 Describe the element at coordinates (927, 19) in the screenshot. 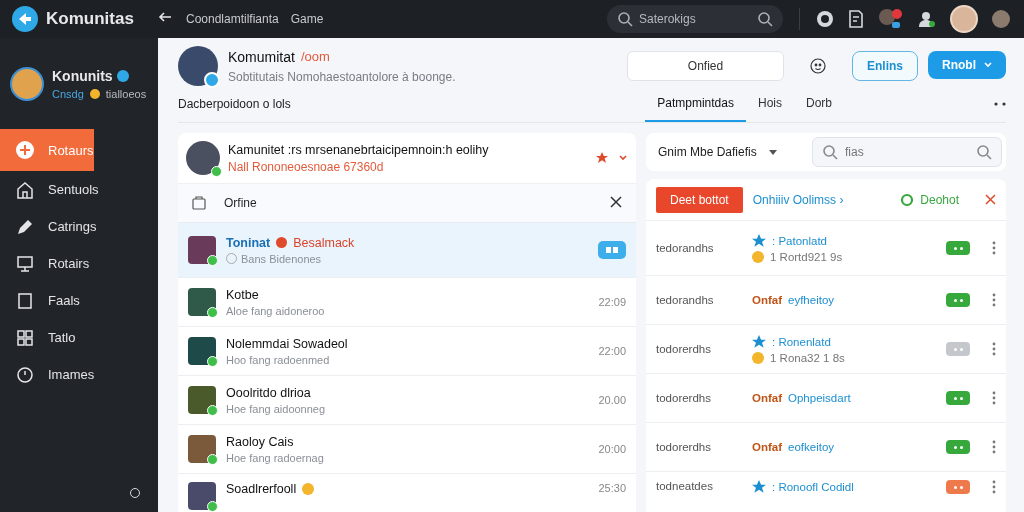

I see `user-icon` at that location.